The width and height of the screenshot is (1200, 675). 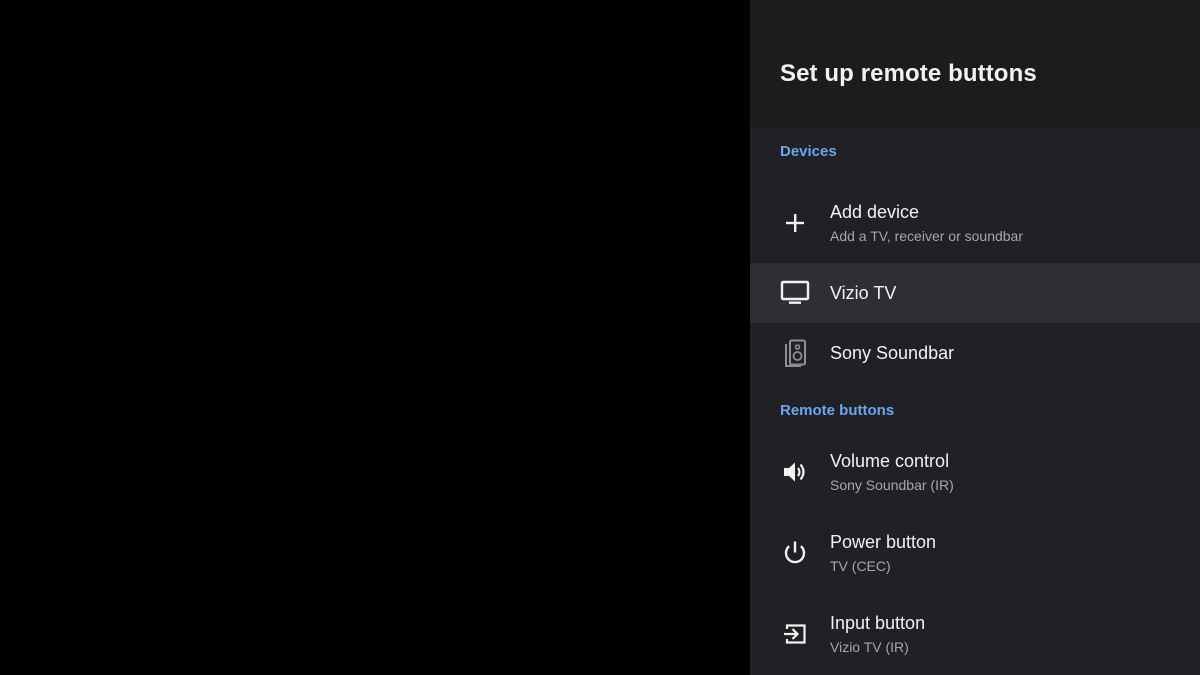 I want to click on power-button-subtitle: TV (CEC), so click(x=860, y=565).